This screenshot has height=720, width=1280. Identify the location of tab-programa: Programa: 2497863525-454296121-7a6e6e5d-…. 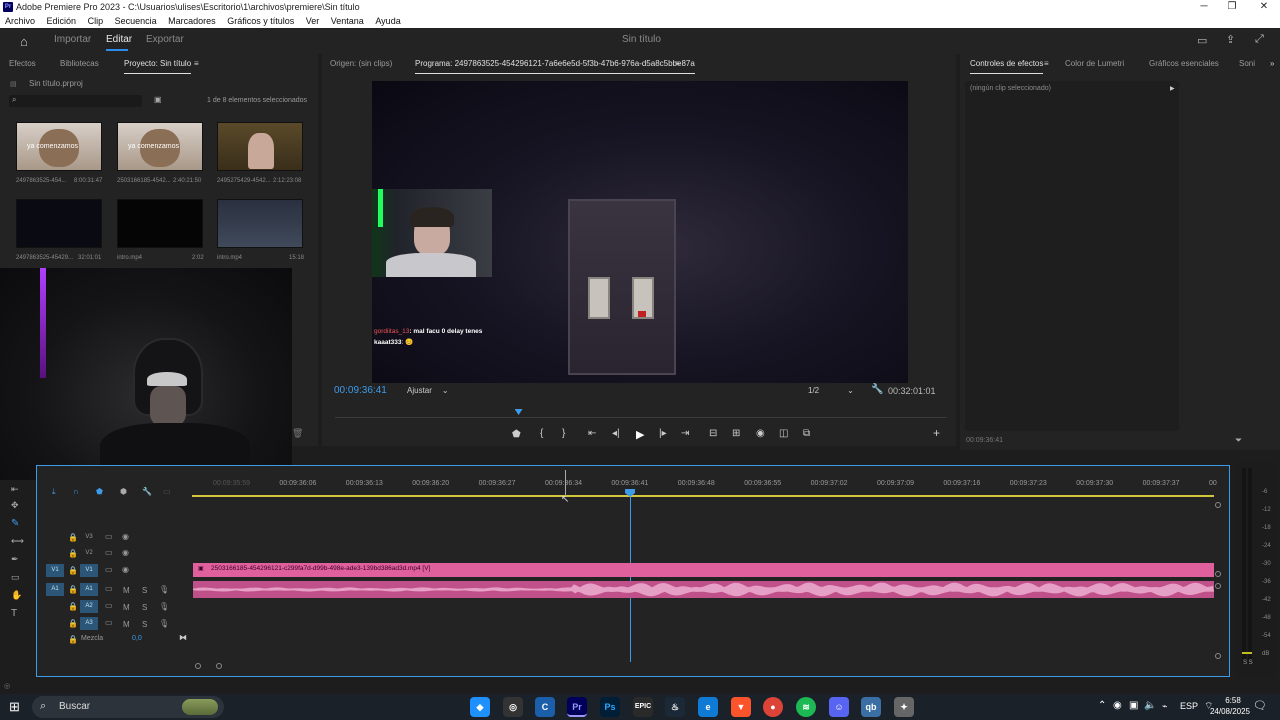
(555, 64).